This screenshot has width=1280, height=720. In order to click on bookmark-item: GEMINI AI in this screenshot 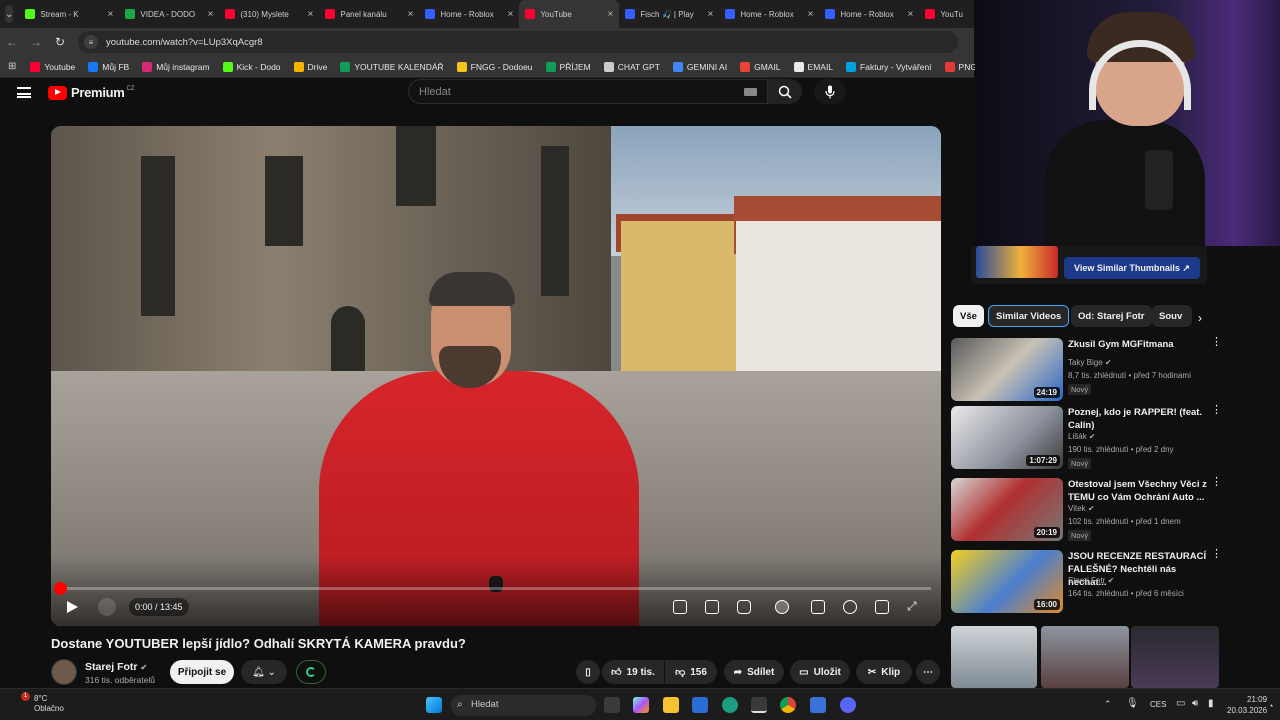, I will do `click(699, 66)`.